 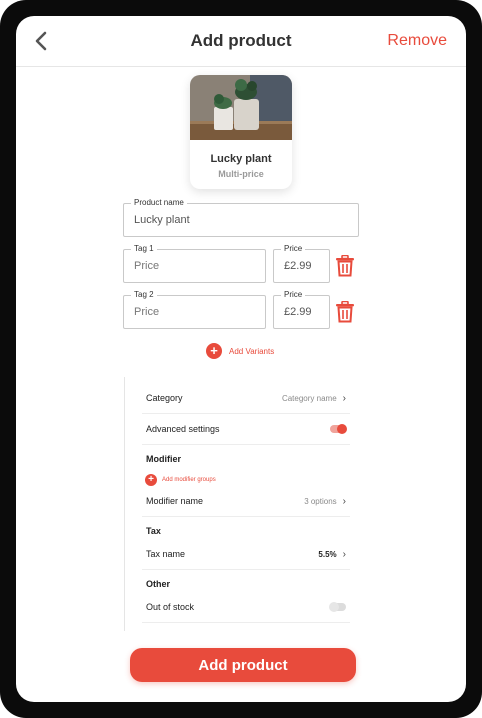 What do you see at coordinates (246, 554) in the screenshot?
I see `tax-row: Tax name 5.5% ›` at bounding box center [246, 554].